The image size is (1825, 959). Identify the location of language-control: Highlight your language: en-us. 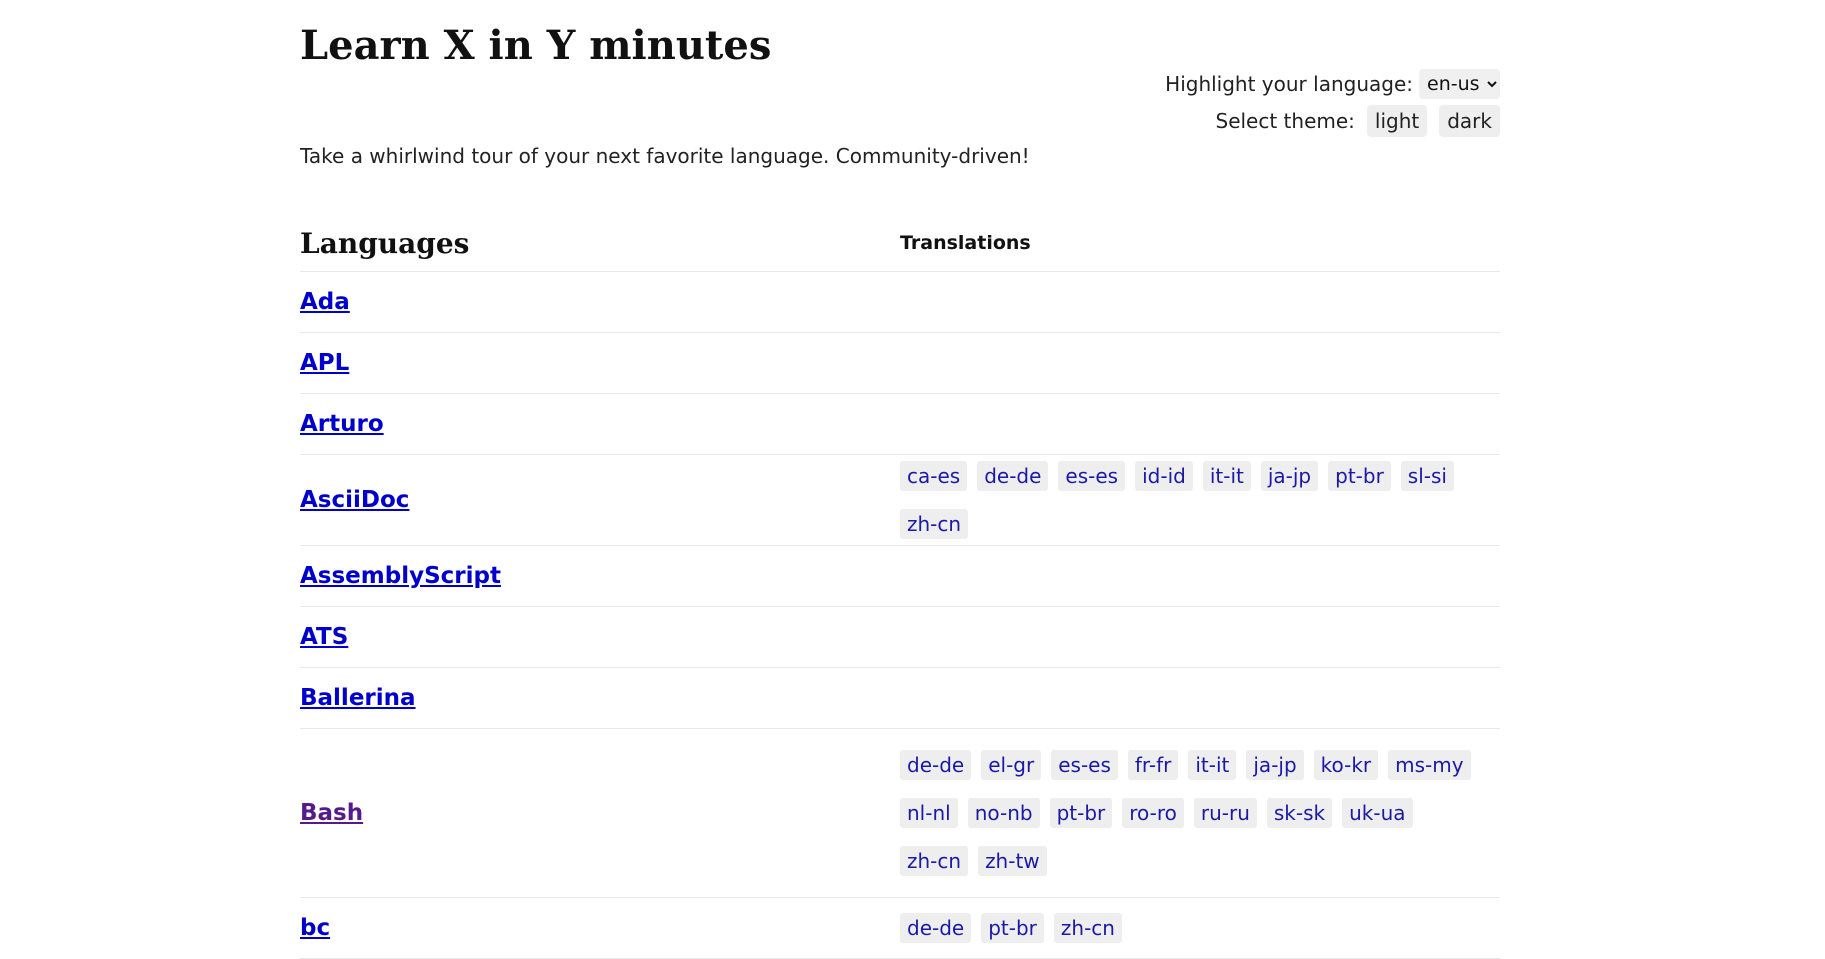
(1332, 84).